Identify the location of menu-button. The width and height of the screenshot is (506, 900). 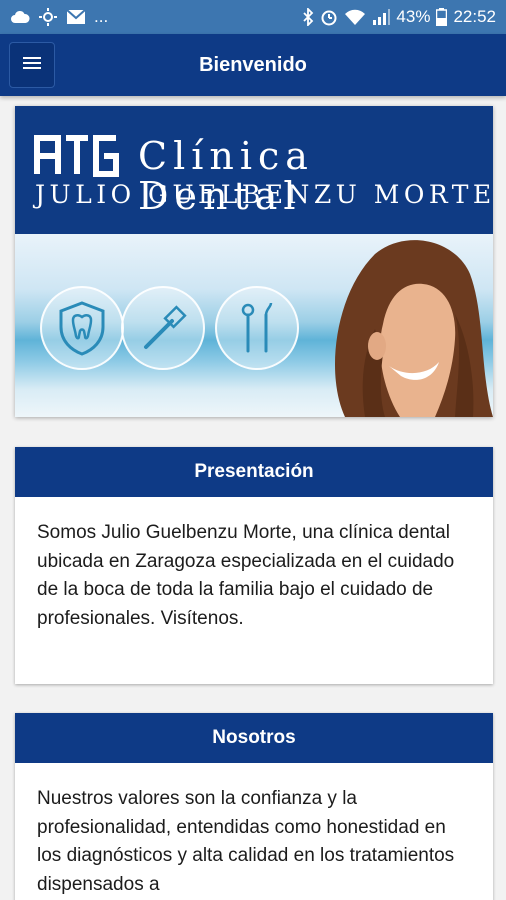
(32, 65).